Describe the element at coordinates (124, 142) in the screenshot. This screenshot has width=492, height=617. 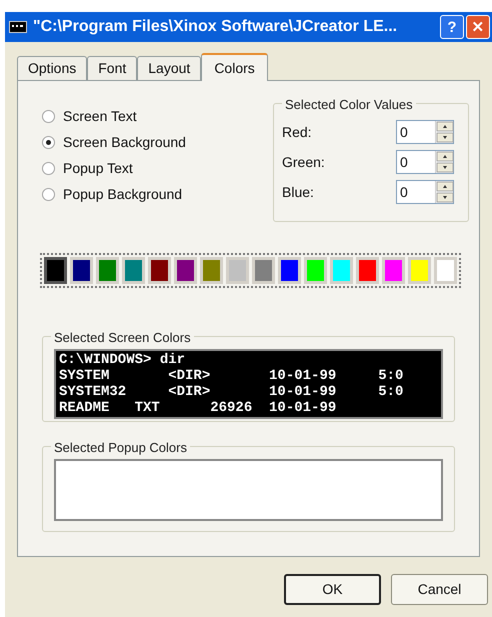
I see `radio-label: Screen Background` at that location.